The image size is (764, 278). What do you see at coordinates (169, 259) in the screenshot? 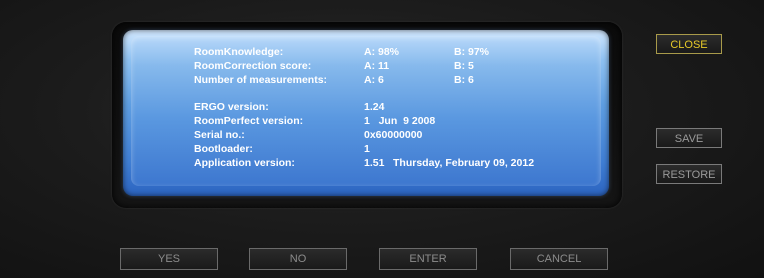
I see `yes-button: YES` at bounding box center [169, 259].